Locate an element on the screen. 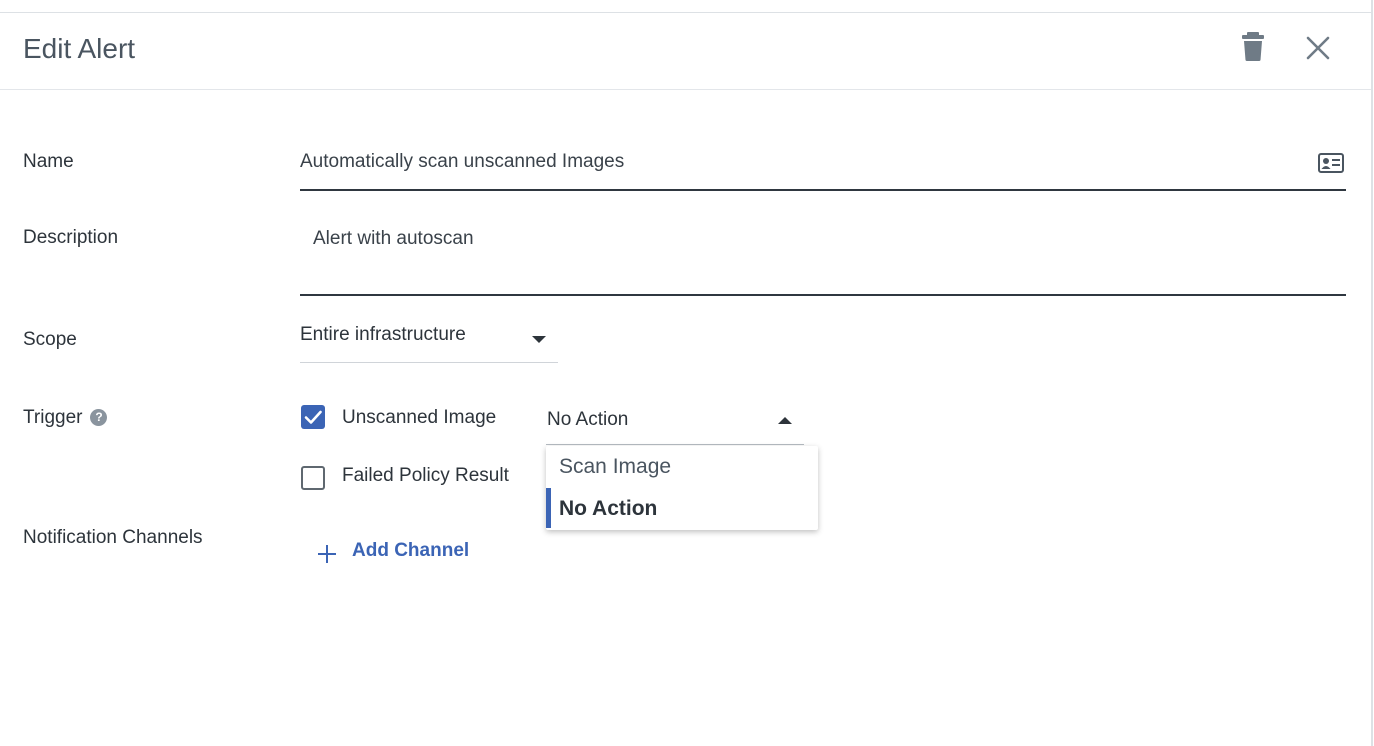 The image size is (1374, 746). close-button is located at coordinates (1318, 48).